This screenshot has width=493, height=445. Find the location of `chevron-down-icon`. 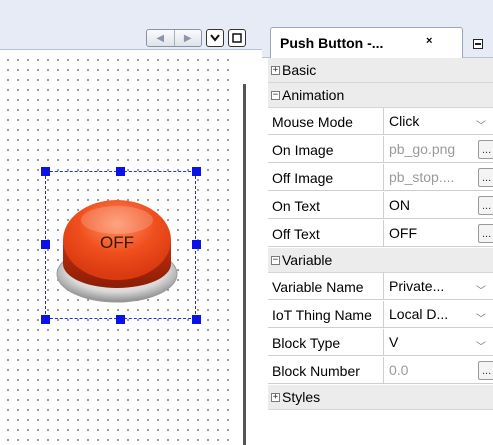

chevron-down-icon is located at coordinates (215, 38).